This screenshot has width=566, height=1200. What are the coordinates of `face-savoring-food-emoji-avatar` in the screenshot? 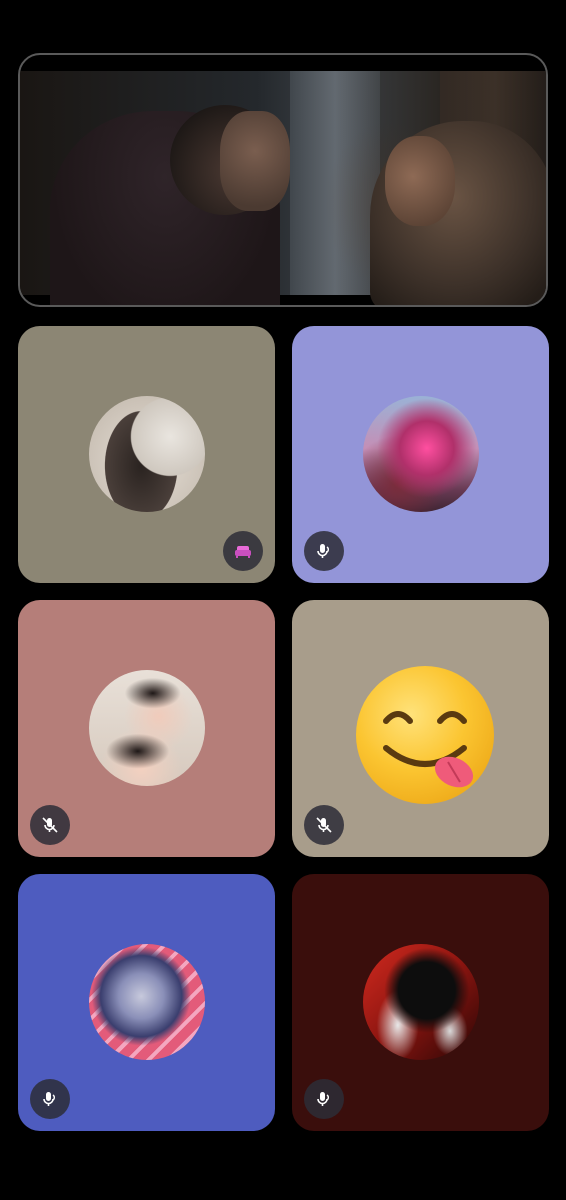 It's located at (425, 735).